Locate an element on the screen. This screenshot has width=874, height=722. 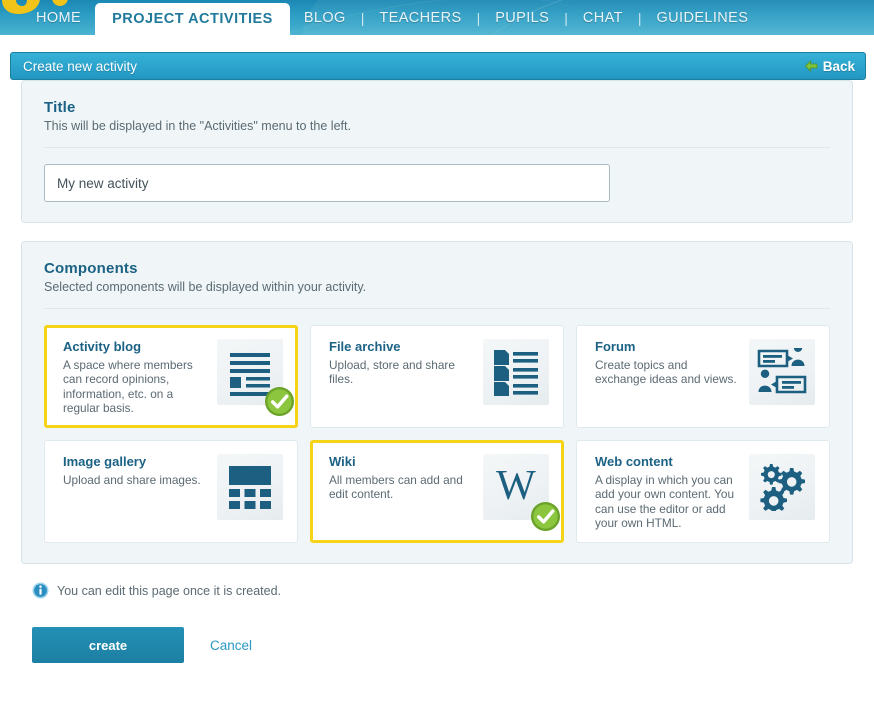
card-text: Image gallery Upload and share images. is located at coordinates (140, 470).